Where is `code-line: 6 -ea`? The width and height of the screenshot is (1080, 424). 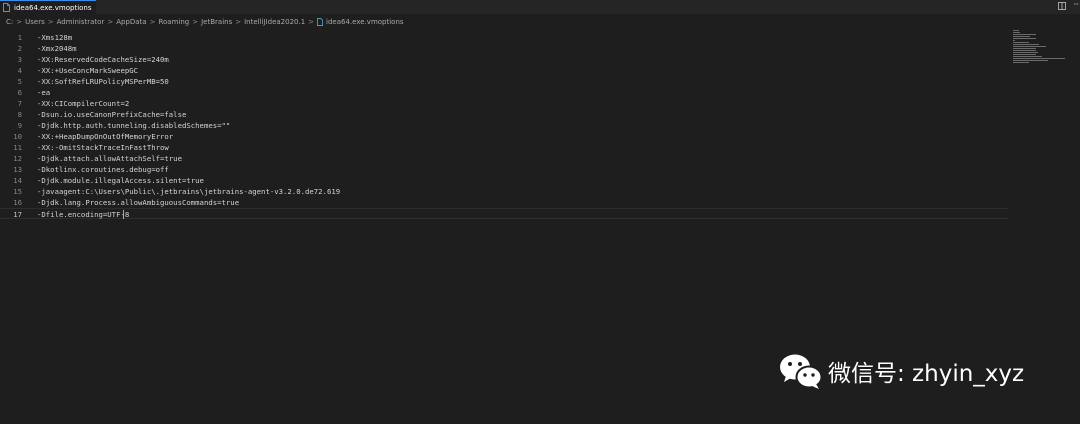 code-line: 6 -ea is located at coordinates (504, 92).